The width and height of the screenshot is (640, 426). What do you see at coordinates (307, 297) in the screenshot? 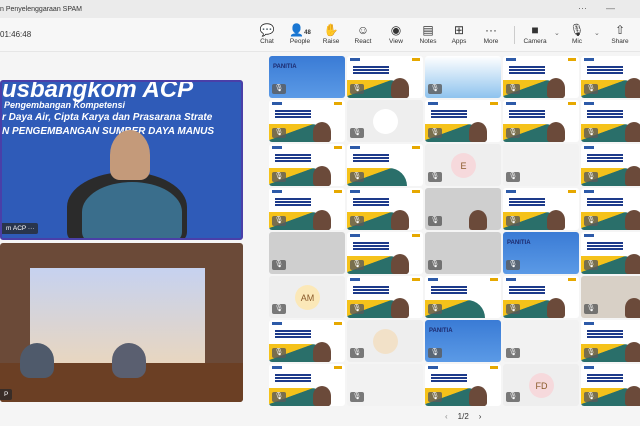
I see `participant-tile: AM 🎙` at bounding box center [307, 297].